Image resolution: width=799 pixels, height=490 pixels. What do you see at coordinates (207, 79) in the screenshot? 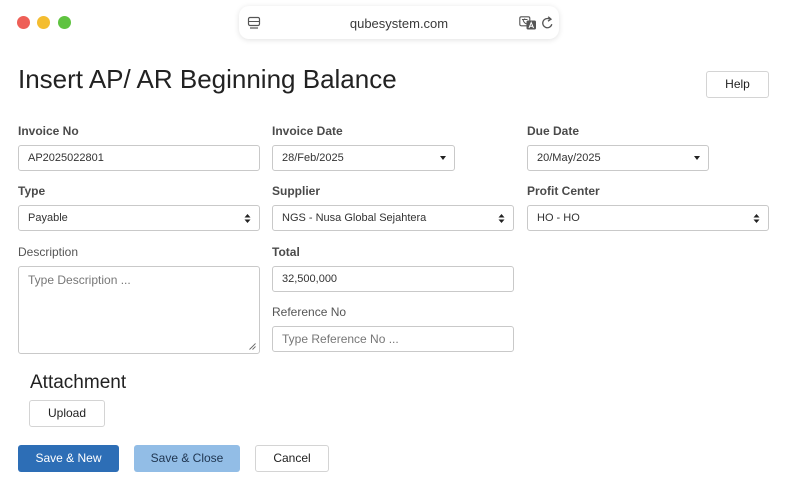
I see `page-title: Insert AP/ AR Beginning Balance` at bounding box center [207, 79].